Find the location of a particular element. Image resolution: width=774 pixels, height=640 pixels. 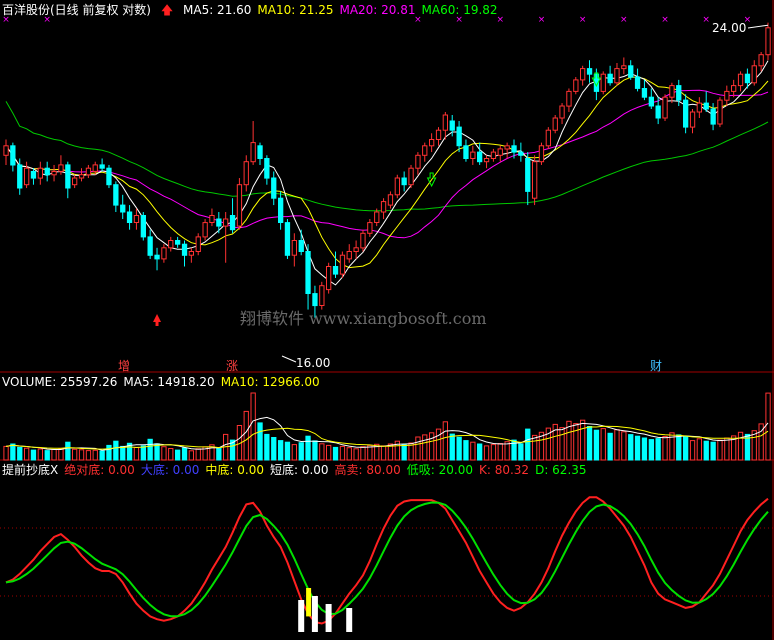

vol-label-1: MA5: 14918.20 is located at coordinates (169, 382).